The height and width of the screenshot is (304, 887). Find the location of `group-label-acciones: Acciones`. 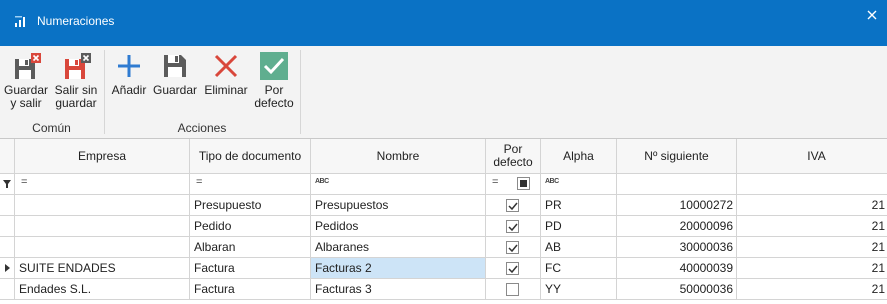

group-label-acciones: Acciones is located at coordinates (202, 128).